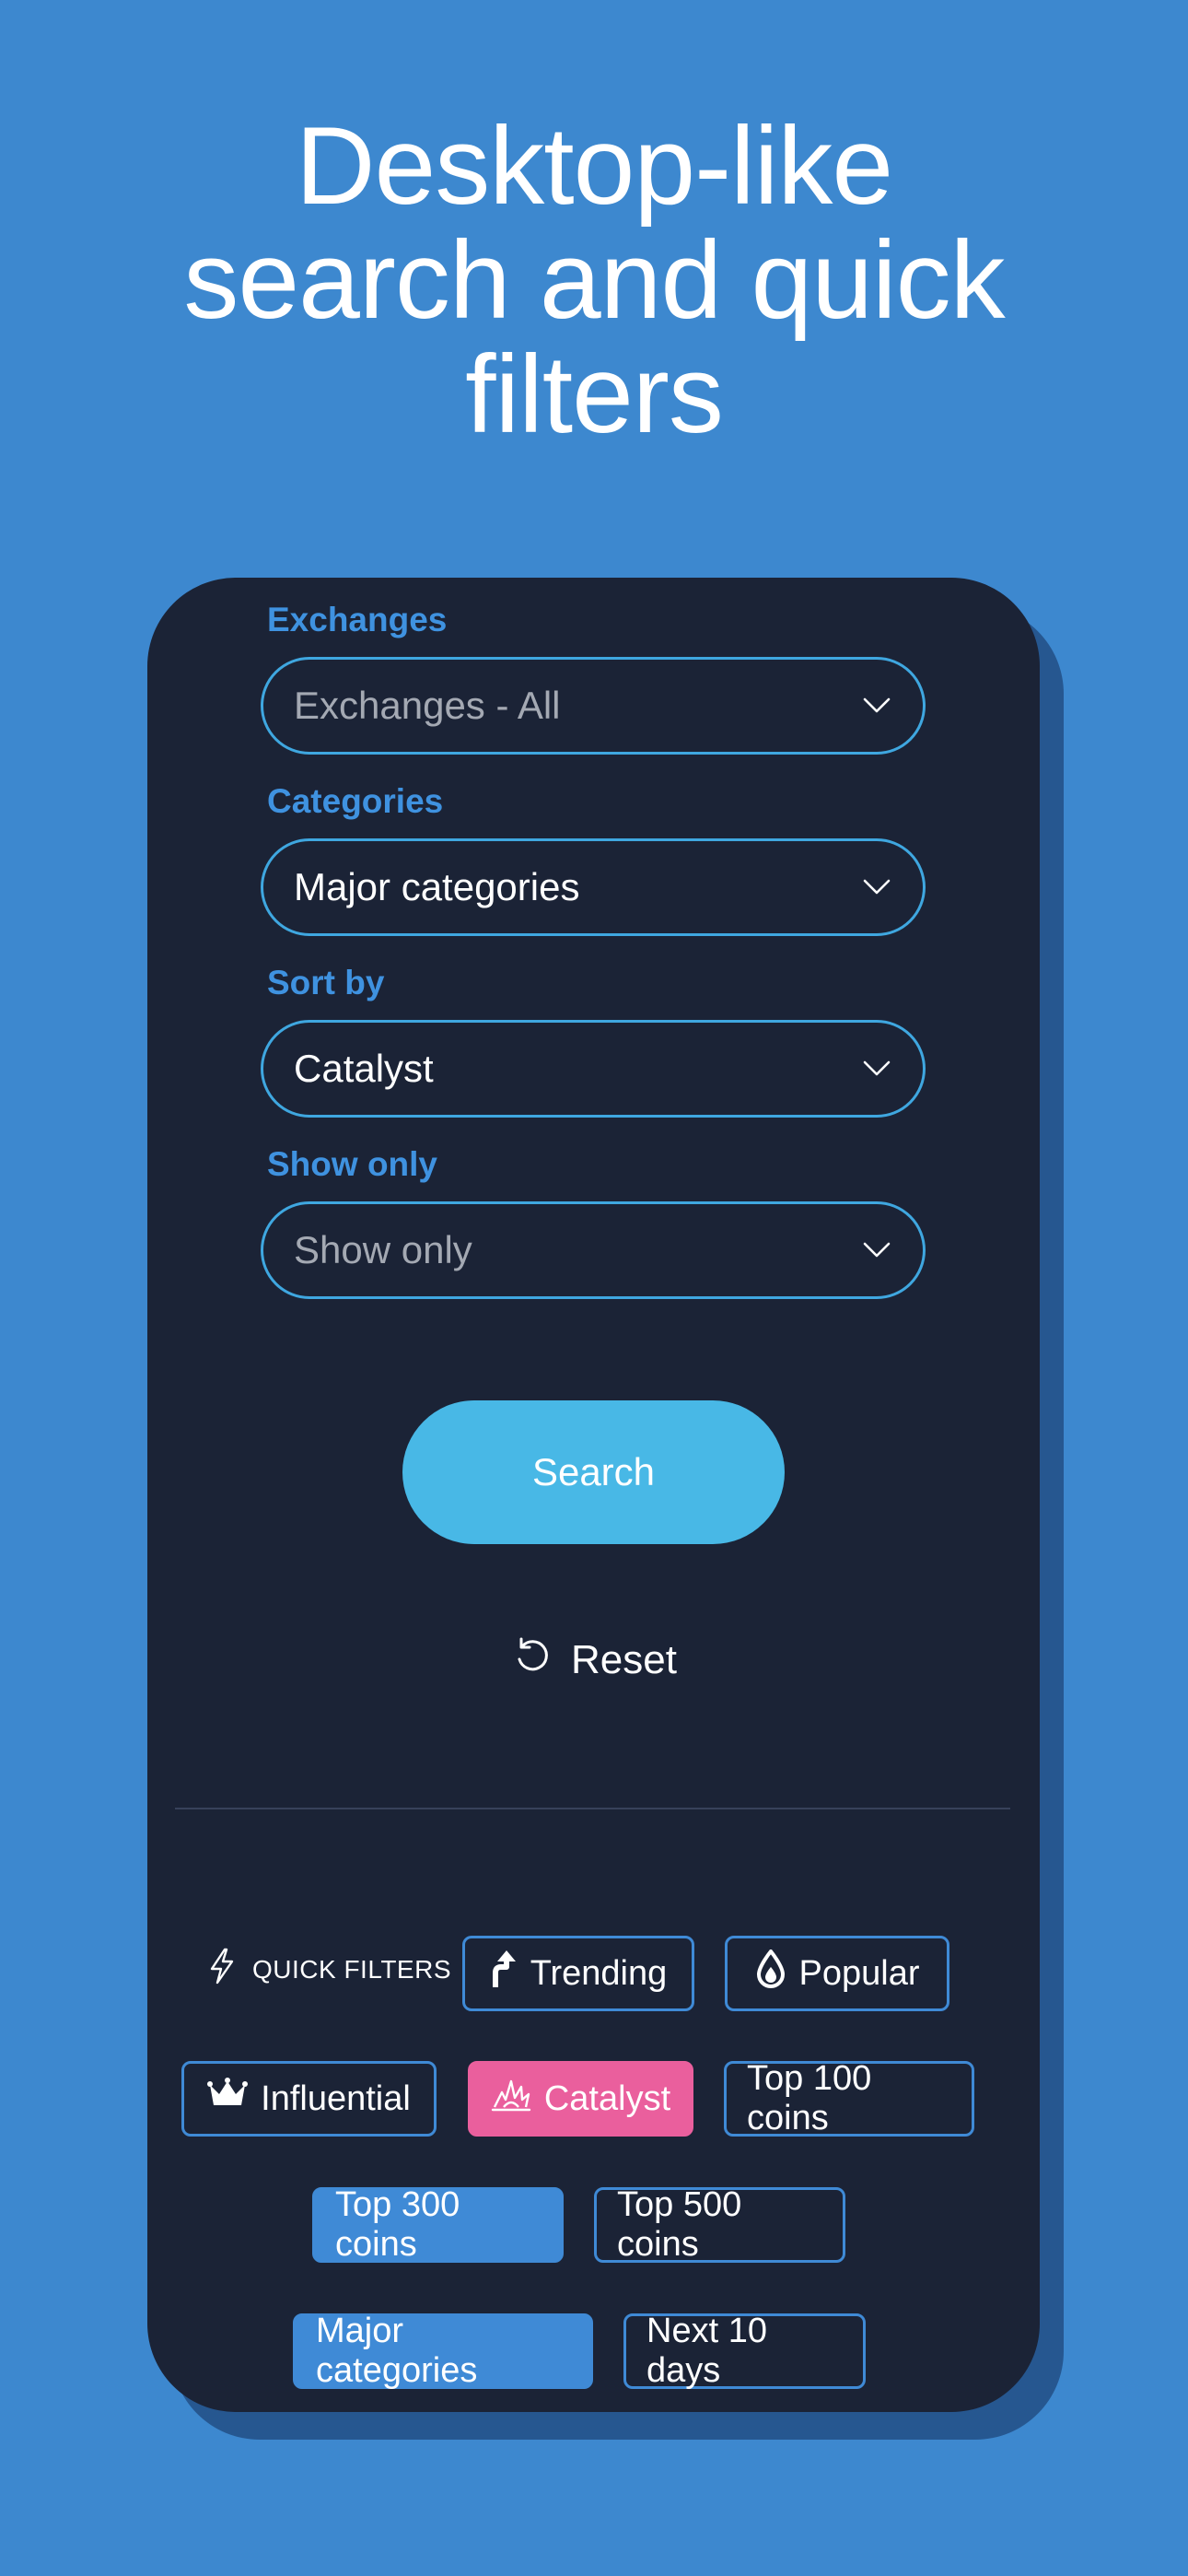 The height and width of the screenshot is (2576, 1188). I want to click on show-only-label: Show only, so click(352, 1164).